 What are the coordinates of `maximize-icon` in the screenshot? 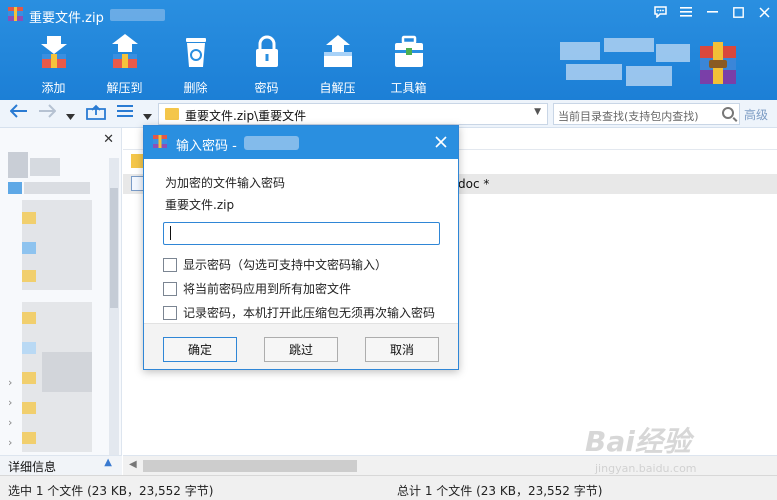 It's located at (738, 12).